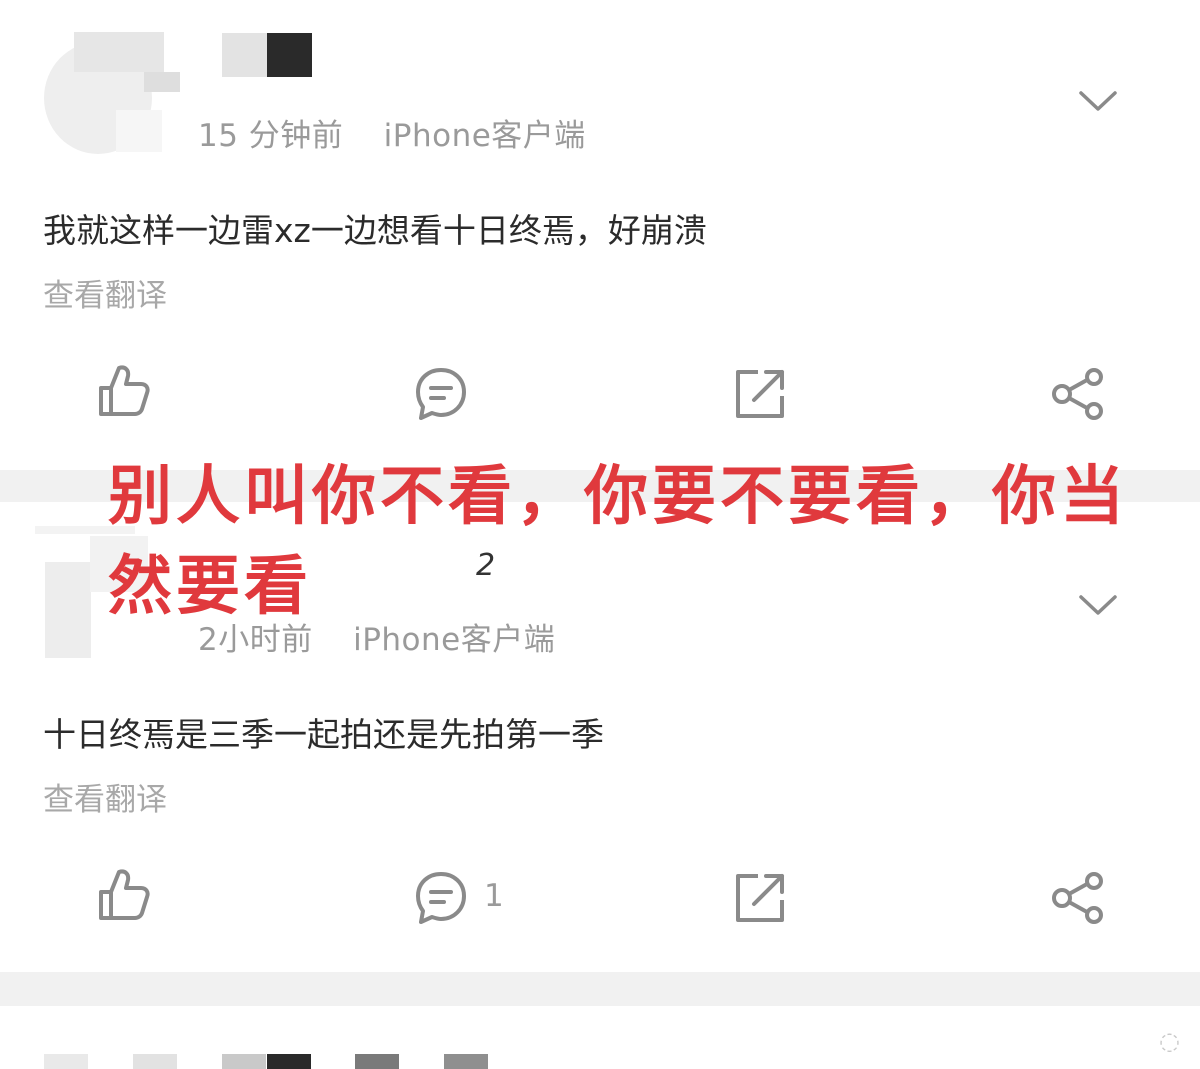 The width and height of the screenshot is (1200, 1069). I want to click on post-time: 15 分钟前, so click(271, 136).